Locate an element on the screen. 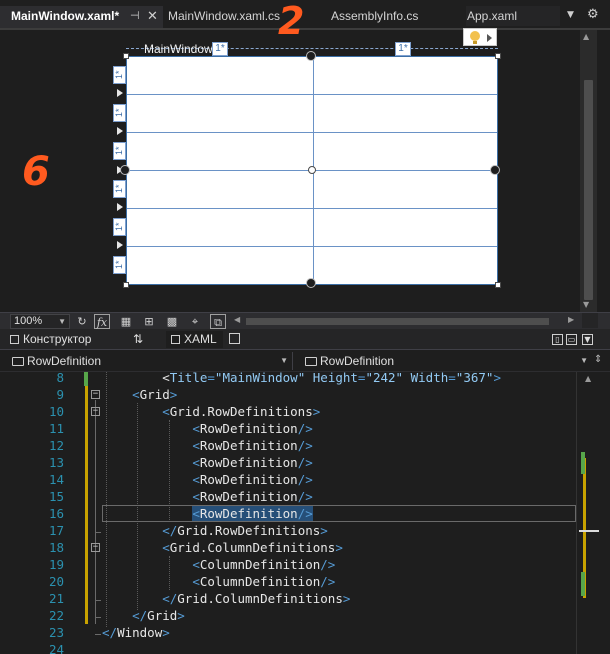  tab-assemblyinfo-cs: AssemblyInfo.cs is located at coordinates (374, 16).